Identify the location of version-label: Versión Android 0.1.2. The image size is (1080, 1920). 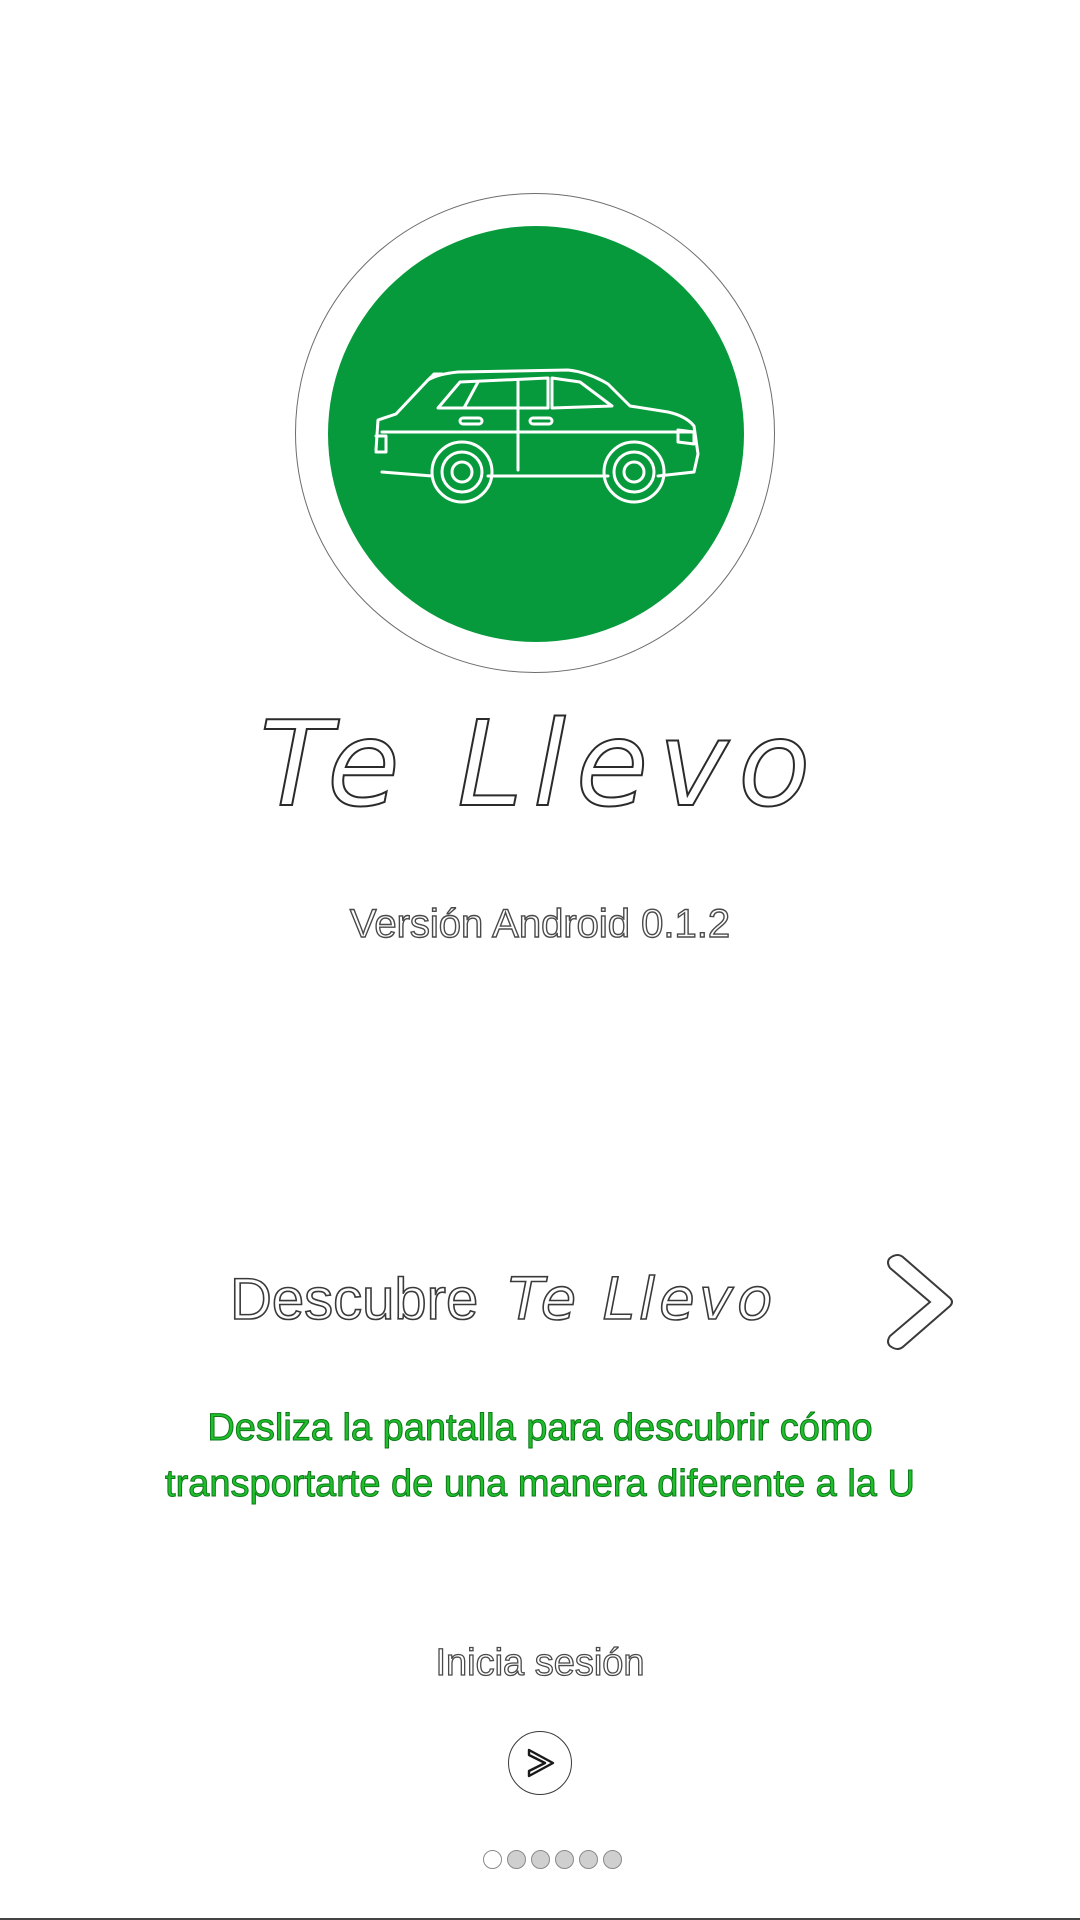
(540, 923).